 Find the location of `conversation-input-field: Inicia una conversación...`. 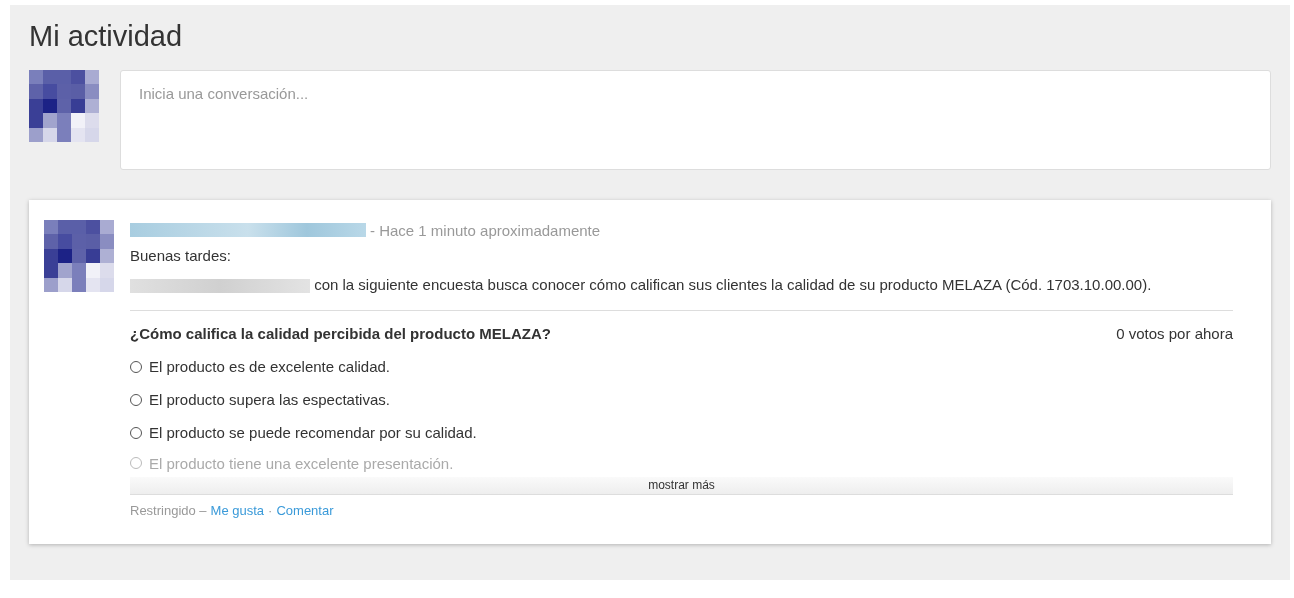

conversation-input-field: Inicia una conversación... is located at coordinates (695, 120).